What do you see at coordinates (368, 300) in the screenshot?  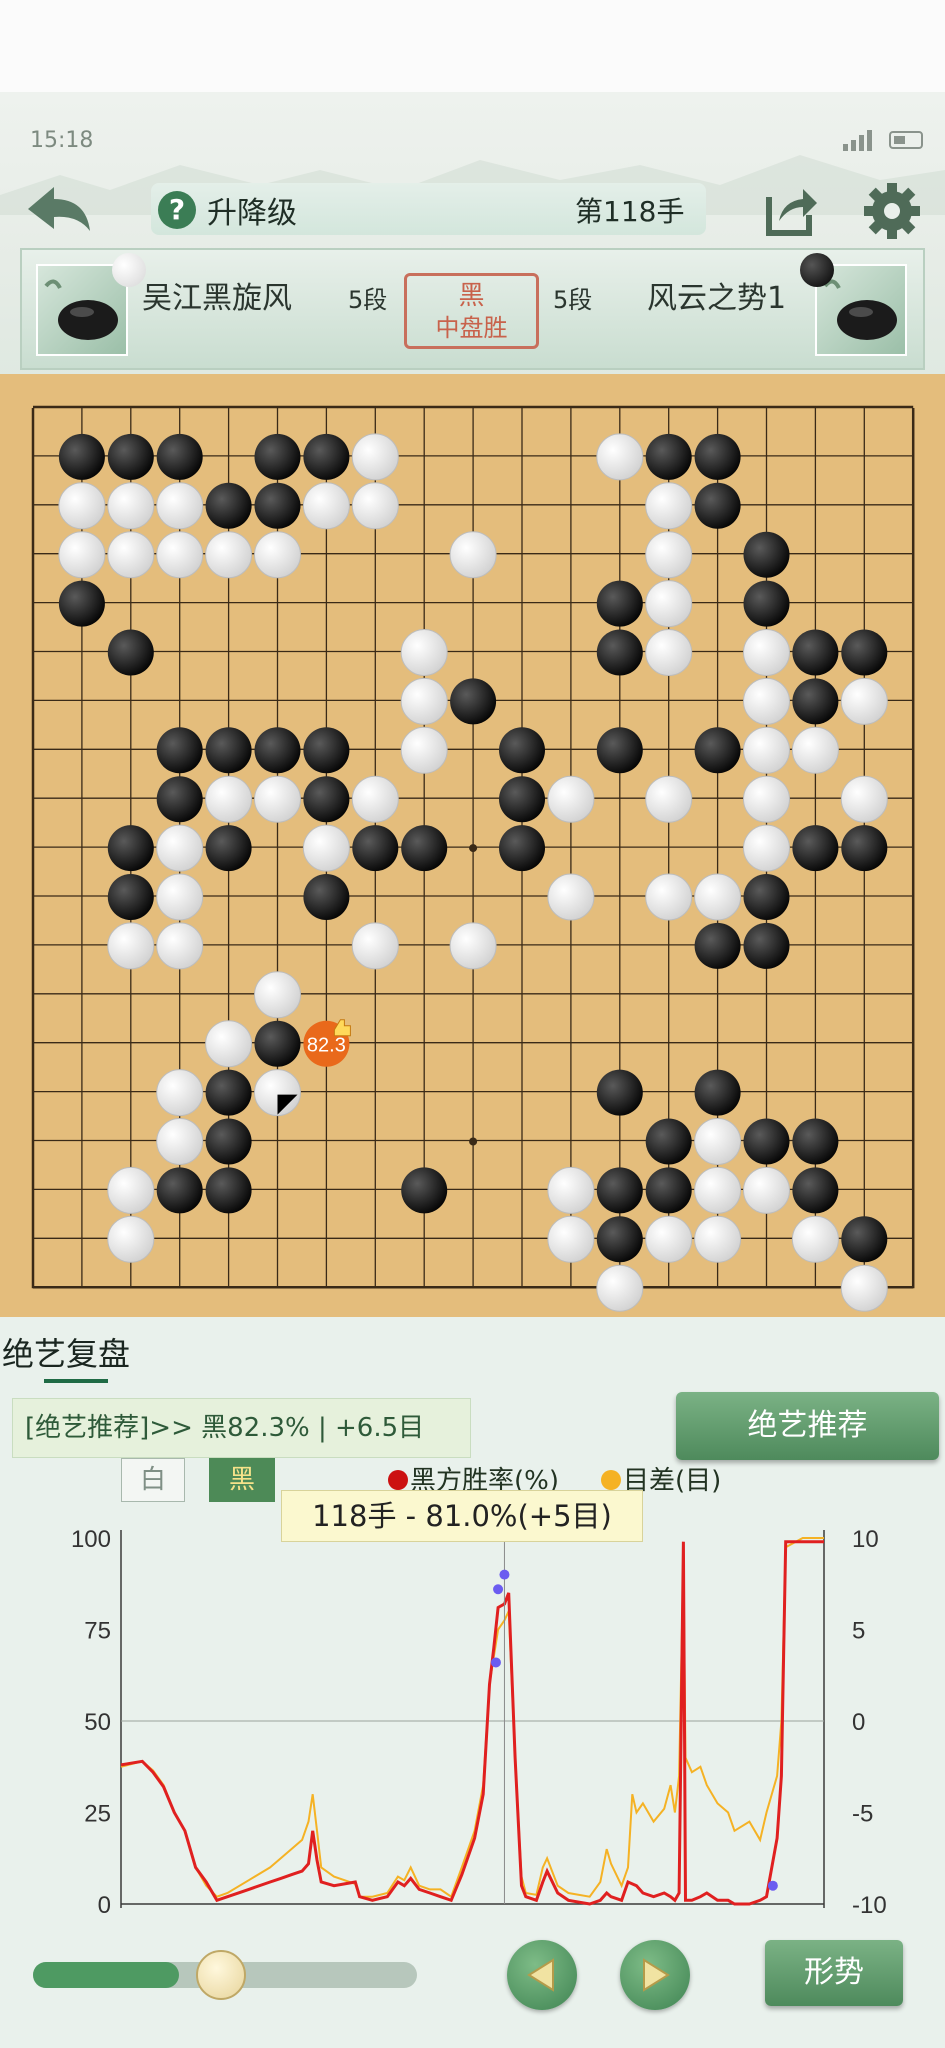 I see `white-player-rank: 5段` at bounding box center [368, 300].